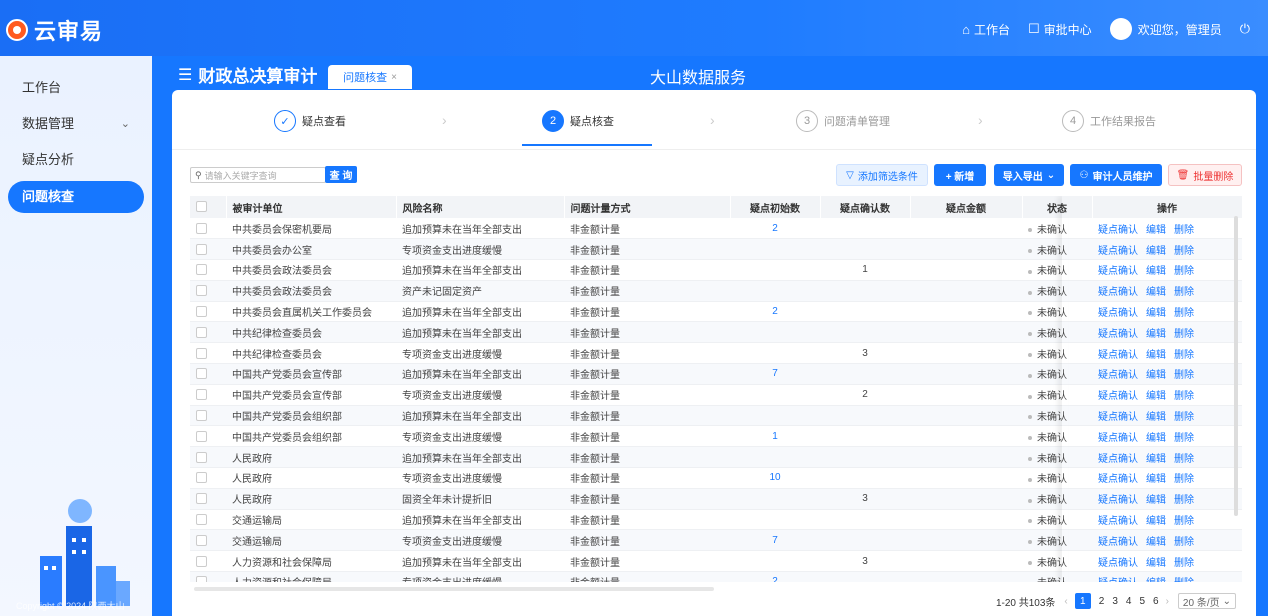 The width and height of the screenshot is (1268, 616). I want to click on search-button: 查 询, so click(341, 174).